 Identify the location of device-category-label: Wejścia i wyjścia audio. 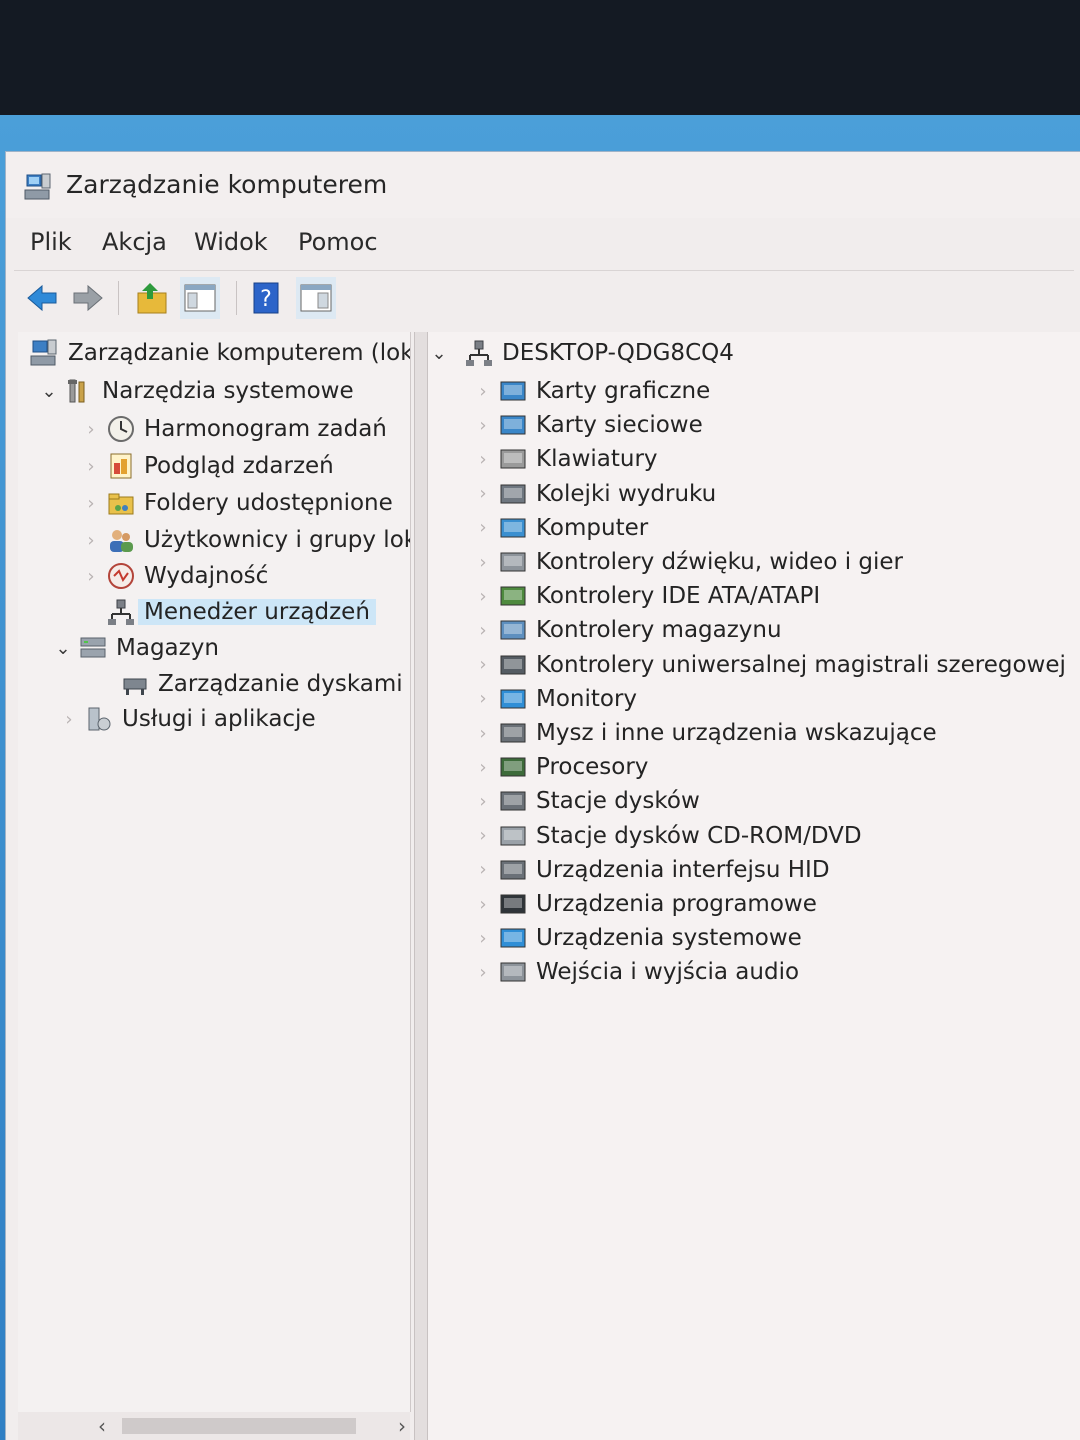
(668, 972).